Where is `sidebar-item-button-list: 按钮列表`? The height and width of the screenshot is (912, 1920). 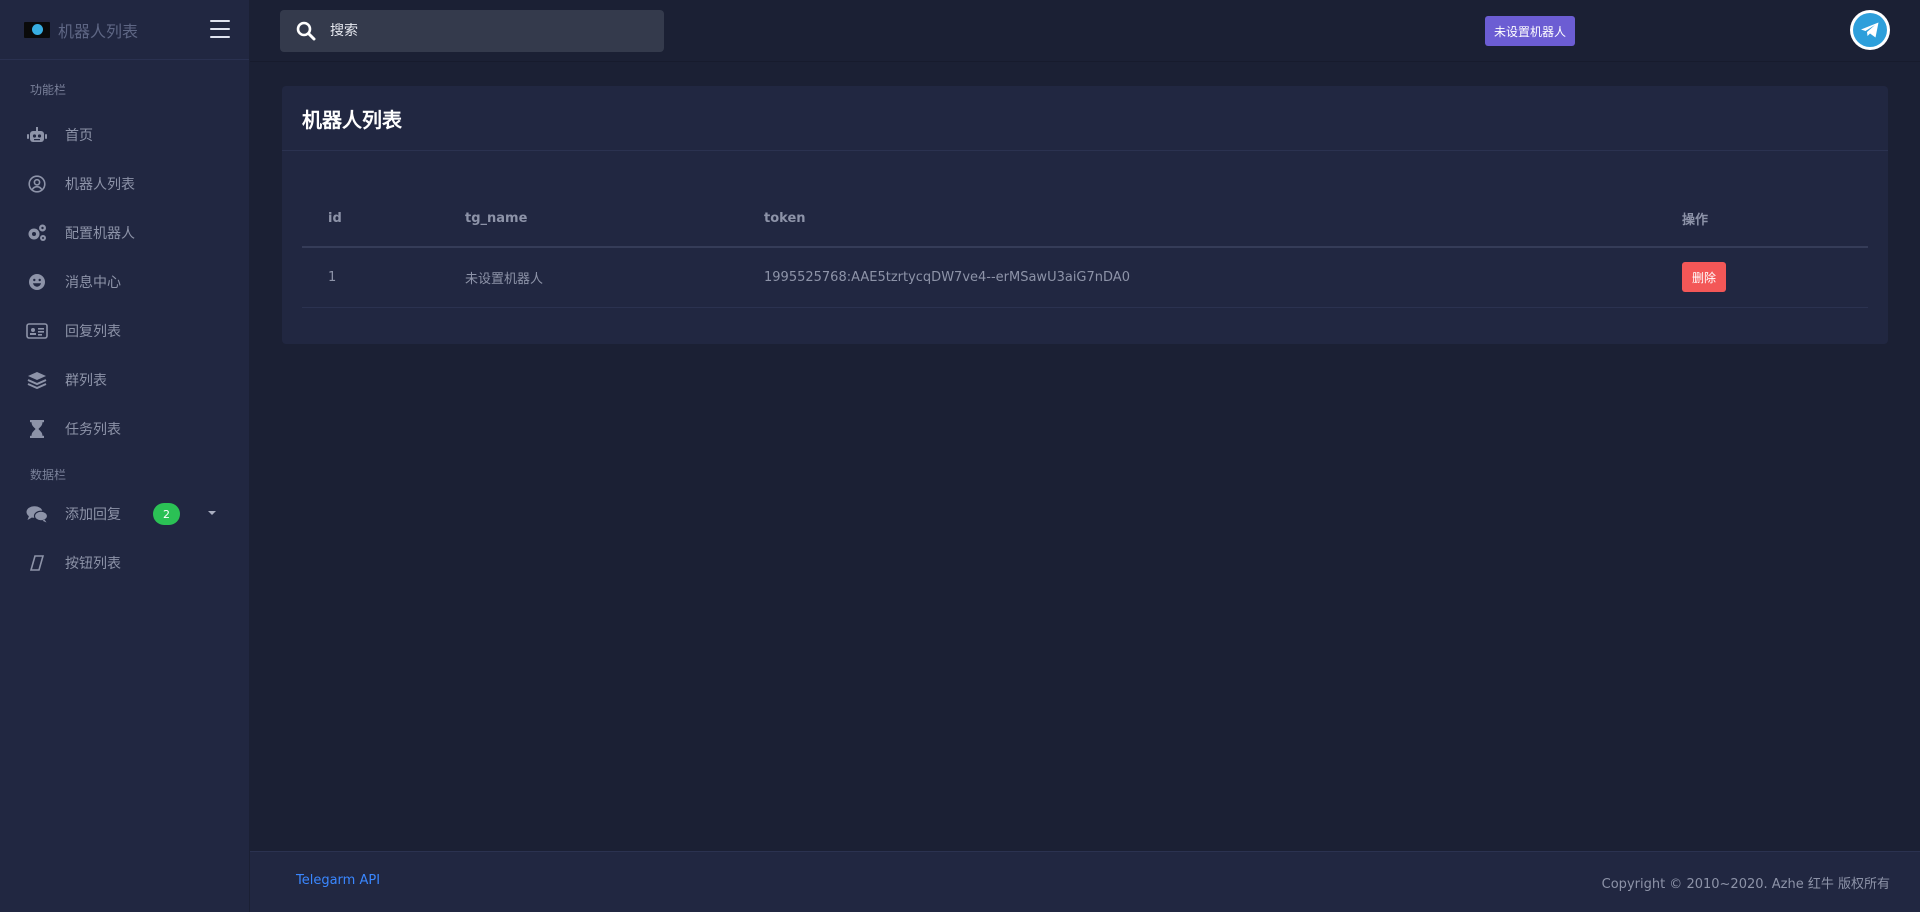
sidebar-item-button-list: 按钮列表 is located at coordinates (124, 562).